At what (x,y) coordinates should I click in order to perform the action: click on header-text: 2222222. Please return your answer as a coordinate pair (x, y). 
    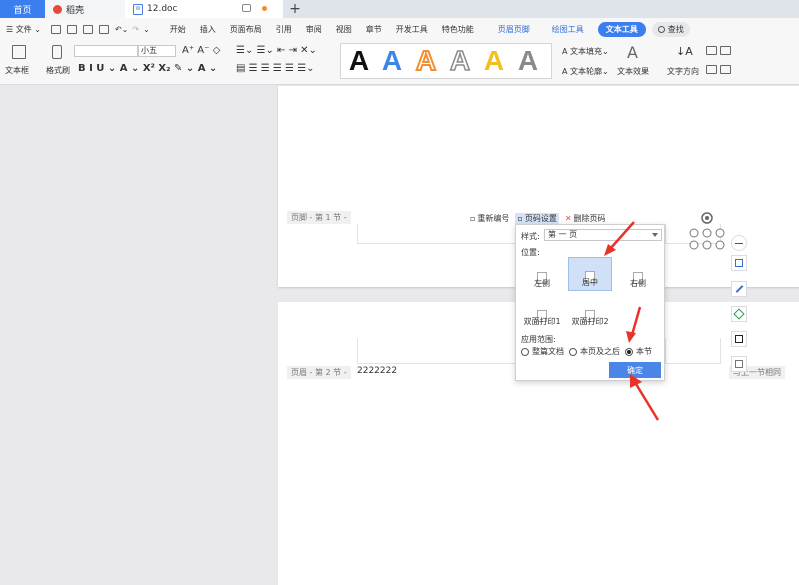
    Looking at the image, I should click on (377, 371).